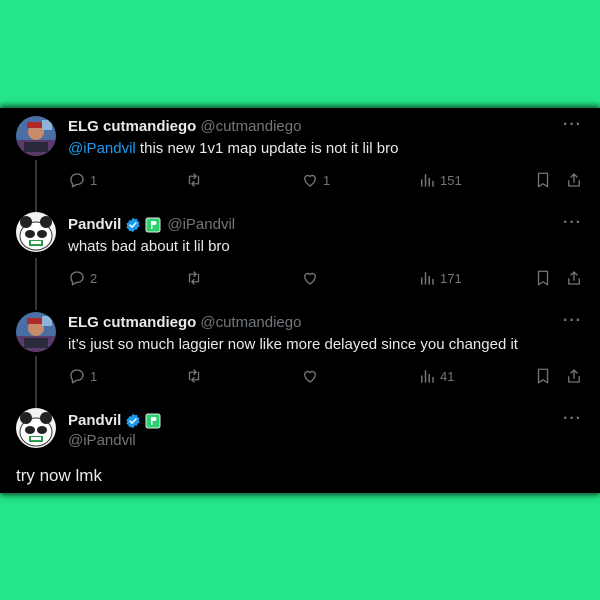 The height and width of the screenshot is (600, 600). Describe the element at coordinates (59, 475) in the screenshot. I see `tweet-text: try now lmk` at that location.